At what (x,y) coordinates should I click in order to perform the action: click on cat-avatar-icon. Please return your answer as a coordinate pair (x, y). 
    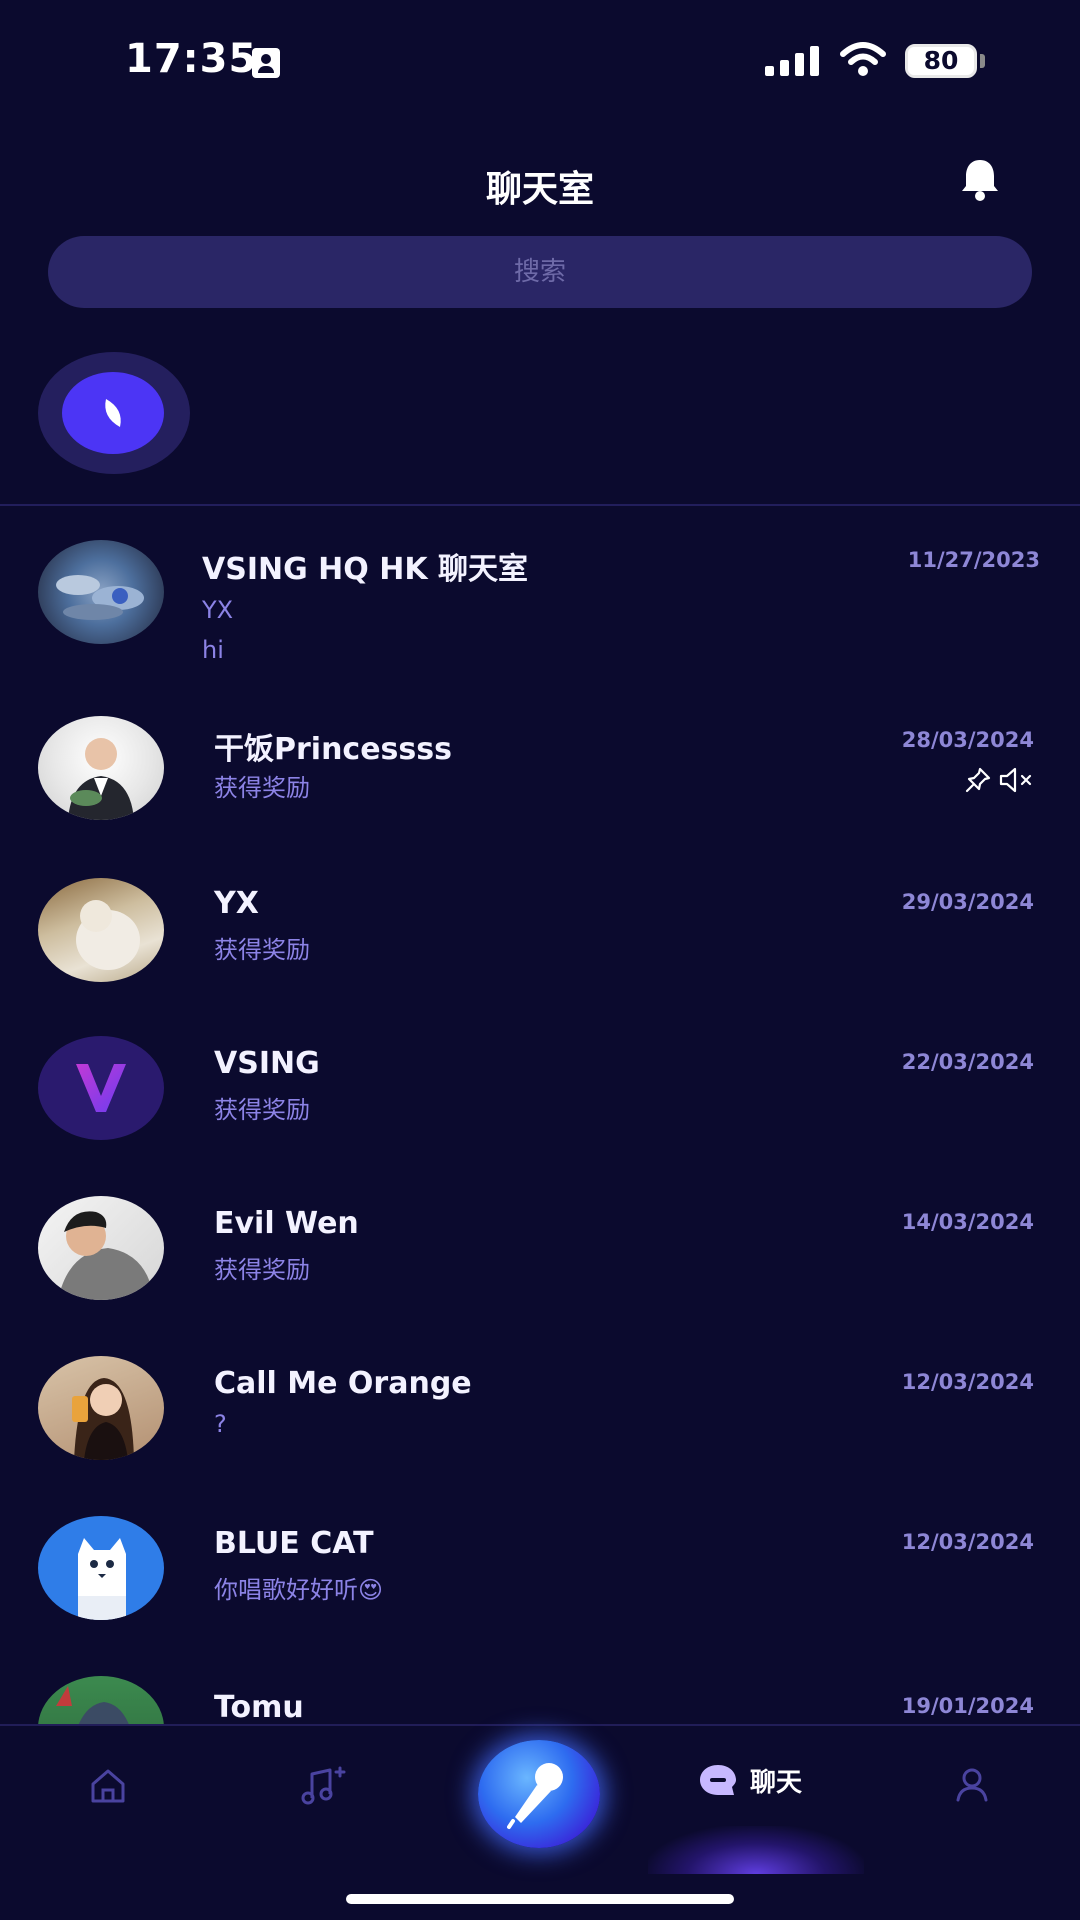
    Looking at the image, I should click on (102, 1579).